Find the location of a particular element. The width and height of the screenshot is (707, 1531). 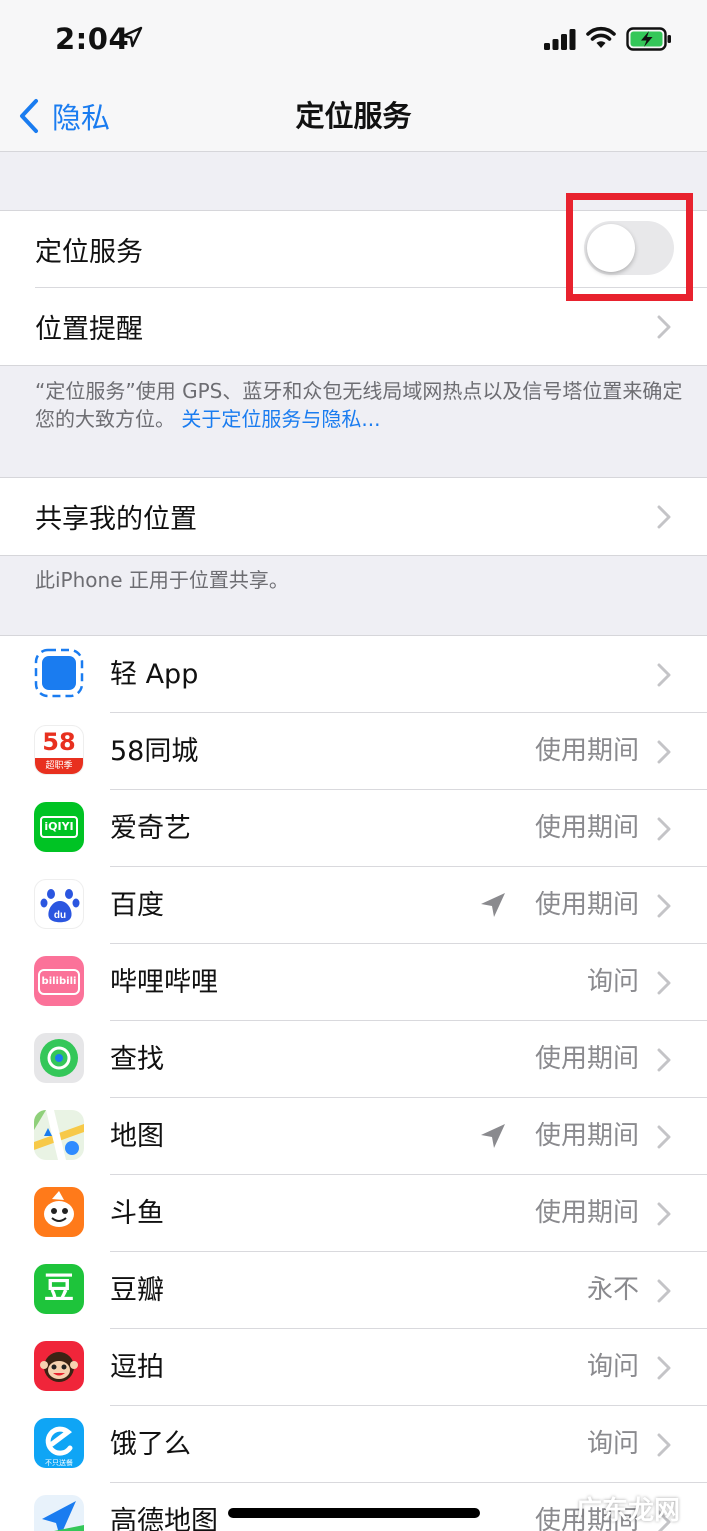

app-name: 百度 is located at coordinates (137, 905).